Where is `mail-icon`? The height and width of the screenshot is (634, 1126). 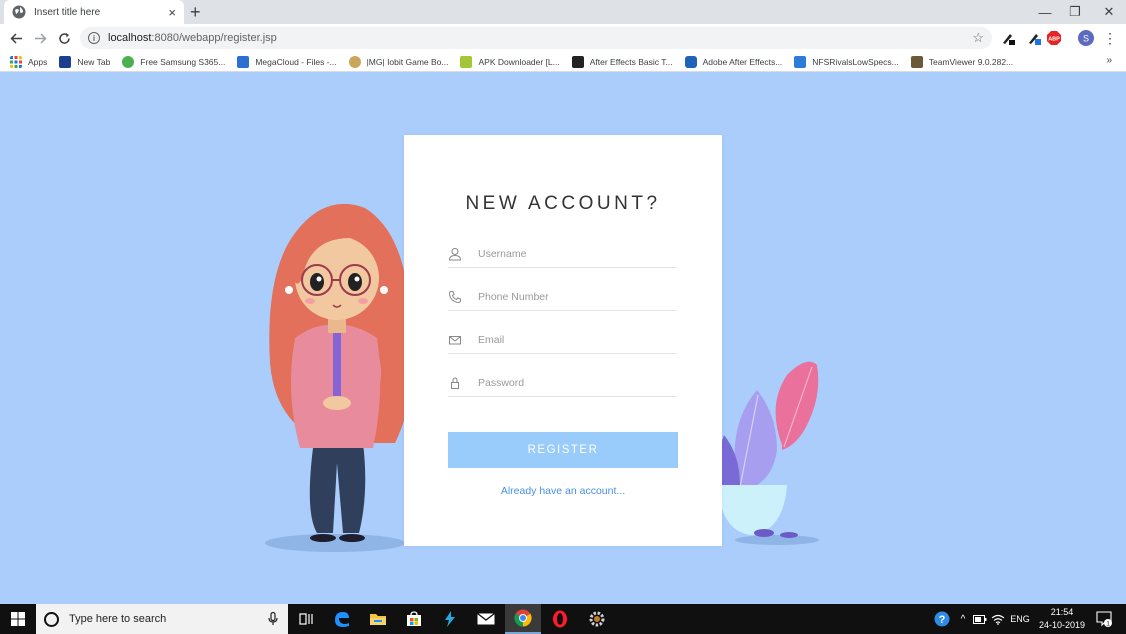 mail-icon is located at coordinates (486, 619).